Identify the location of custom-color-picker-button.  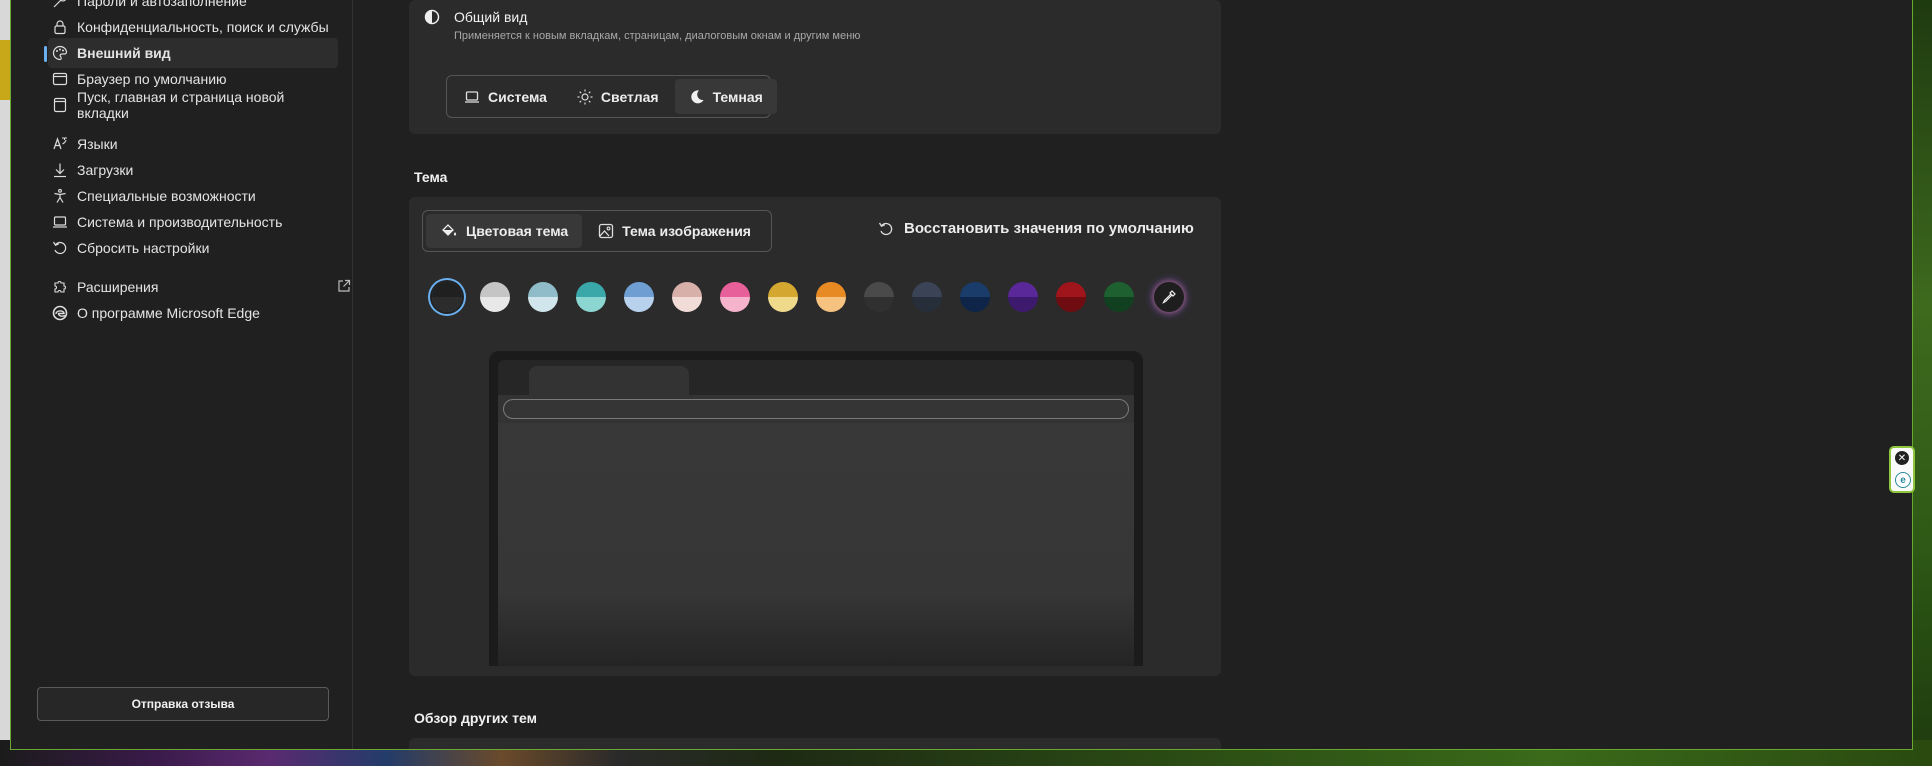
(1169, 297).